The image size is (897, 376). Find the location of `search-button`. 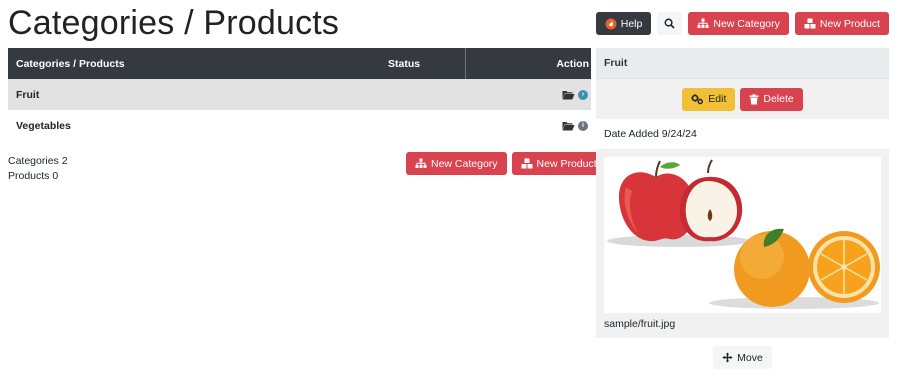

search-button is located at coordinates (670, 23).